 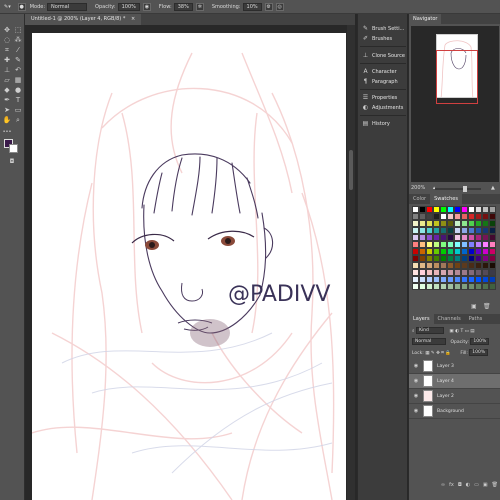 I want to click on healing-tool-icon: ✚, so click(x=7, y=60).